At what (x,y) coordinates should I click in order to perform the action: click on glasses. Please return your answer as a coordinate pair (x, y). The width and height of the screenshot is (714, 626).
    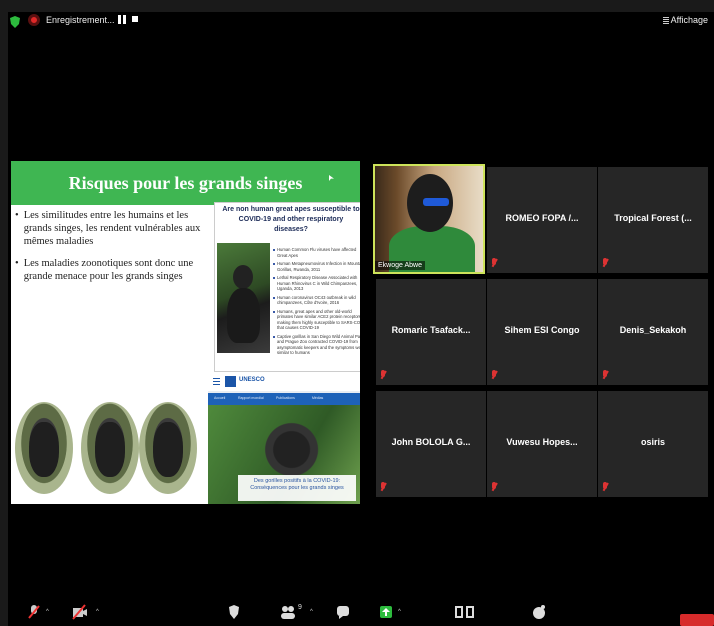
    Looking at the image, I should click on (436, 202).